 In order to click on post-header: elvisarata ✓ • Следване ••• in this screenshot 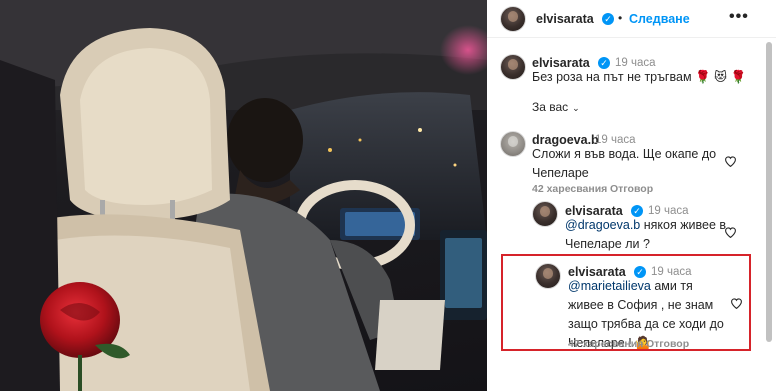, I will do `click(631, 19)`.